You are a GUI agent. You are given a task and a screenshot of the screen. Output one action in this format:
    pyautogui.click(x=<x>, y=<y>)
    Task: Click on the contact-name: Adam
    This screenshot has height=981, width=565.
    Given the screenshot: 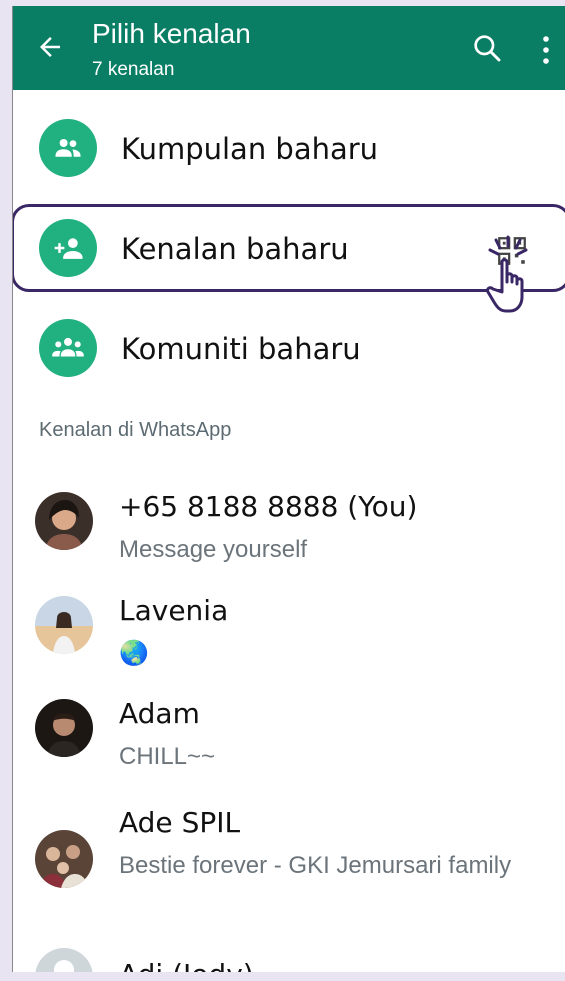 What is the action you would take?
    pyautogui.click(x=159, y=713)
    